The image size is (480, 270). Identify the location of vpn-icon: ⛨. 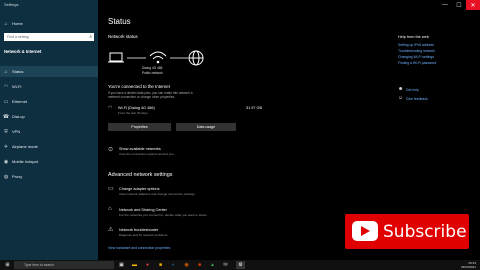
(6, 131).